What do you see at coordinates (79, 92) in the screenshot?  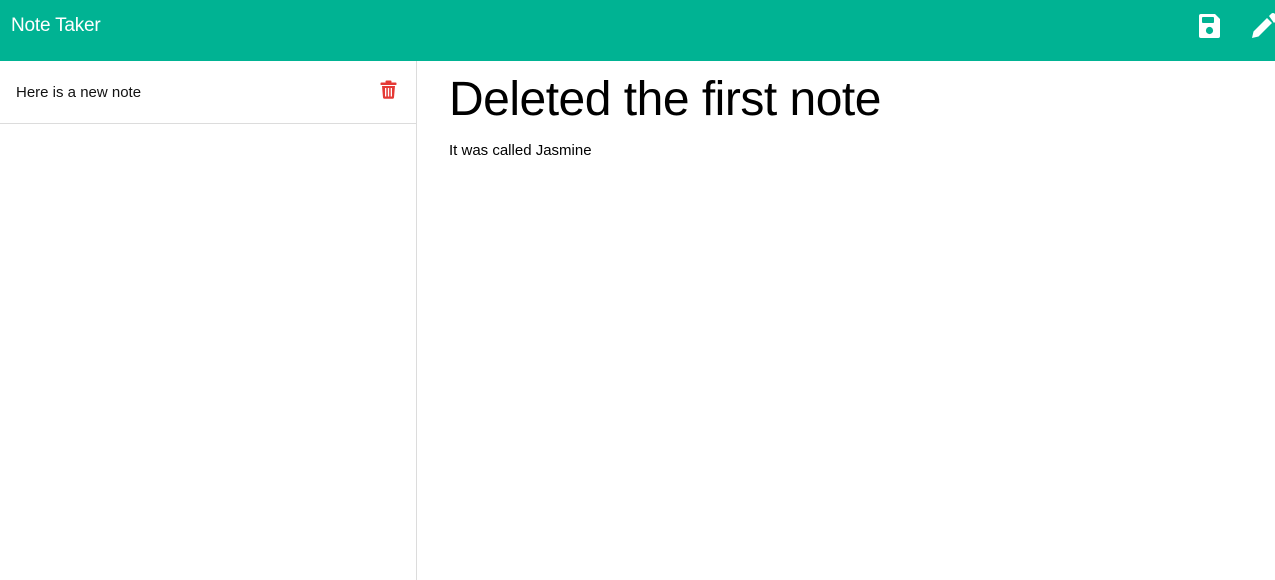 I see `note-list-item-title: Here is a new note` at bounding box center [79, 92].